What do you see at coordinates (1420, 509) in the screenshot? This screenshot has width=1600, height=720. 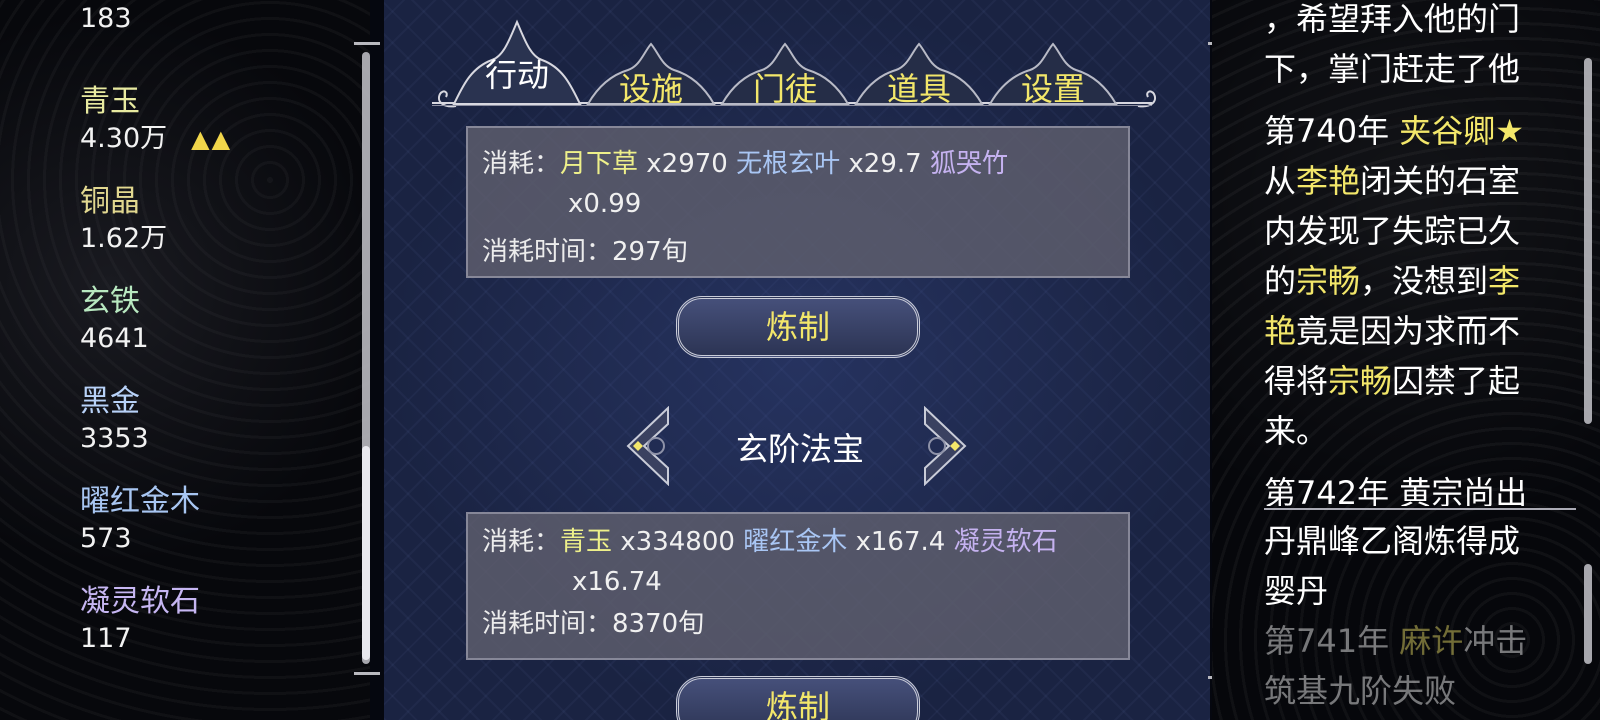 I see `log-divider` at bounding box center [1420, 509].